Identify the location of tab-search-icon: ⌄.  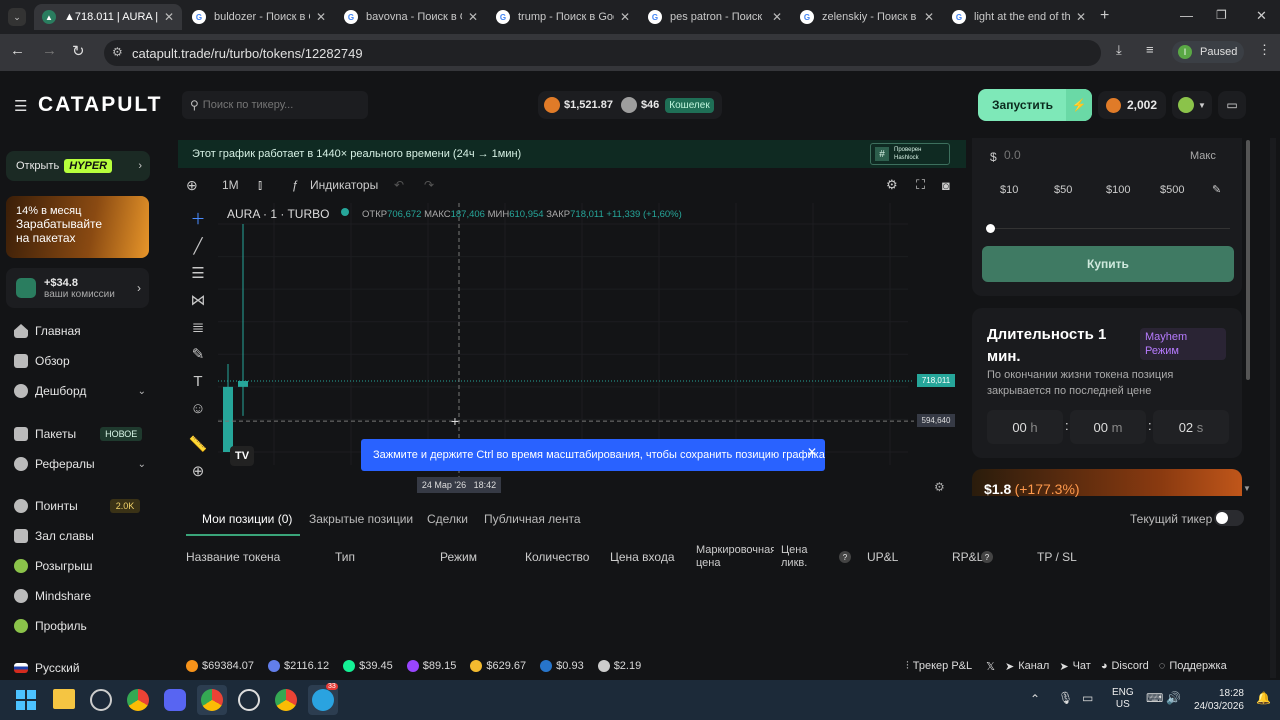
(17, 17).